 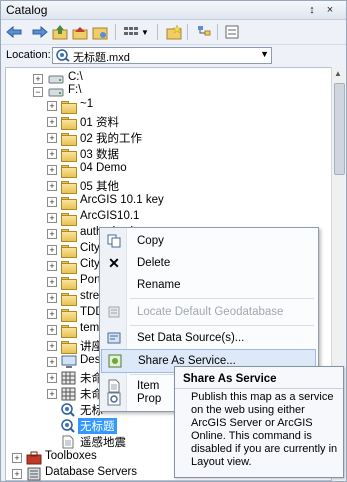 I want to click on properties-icon, so click(x=114, y=399).